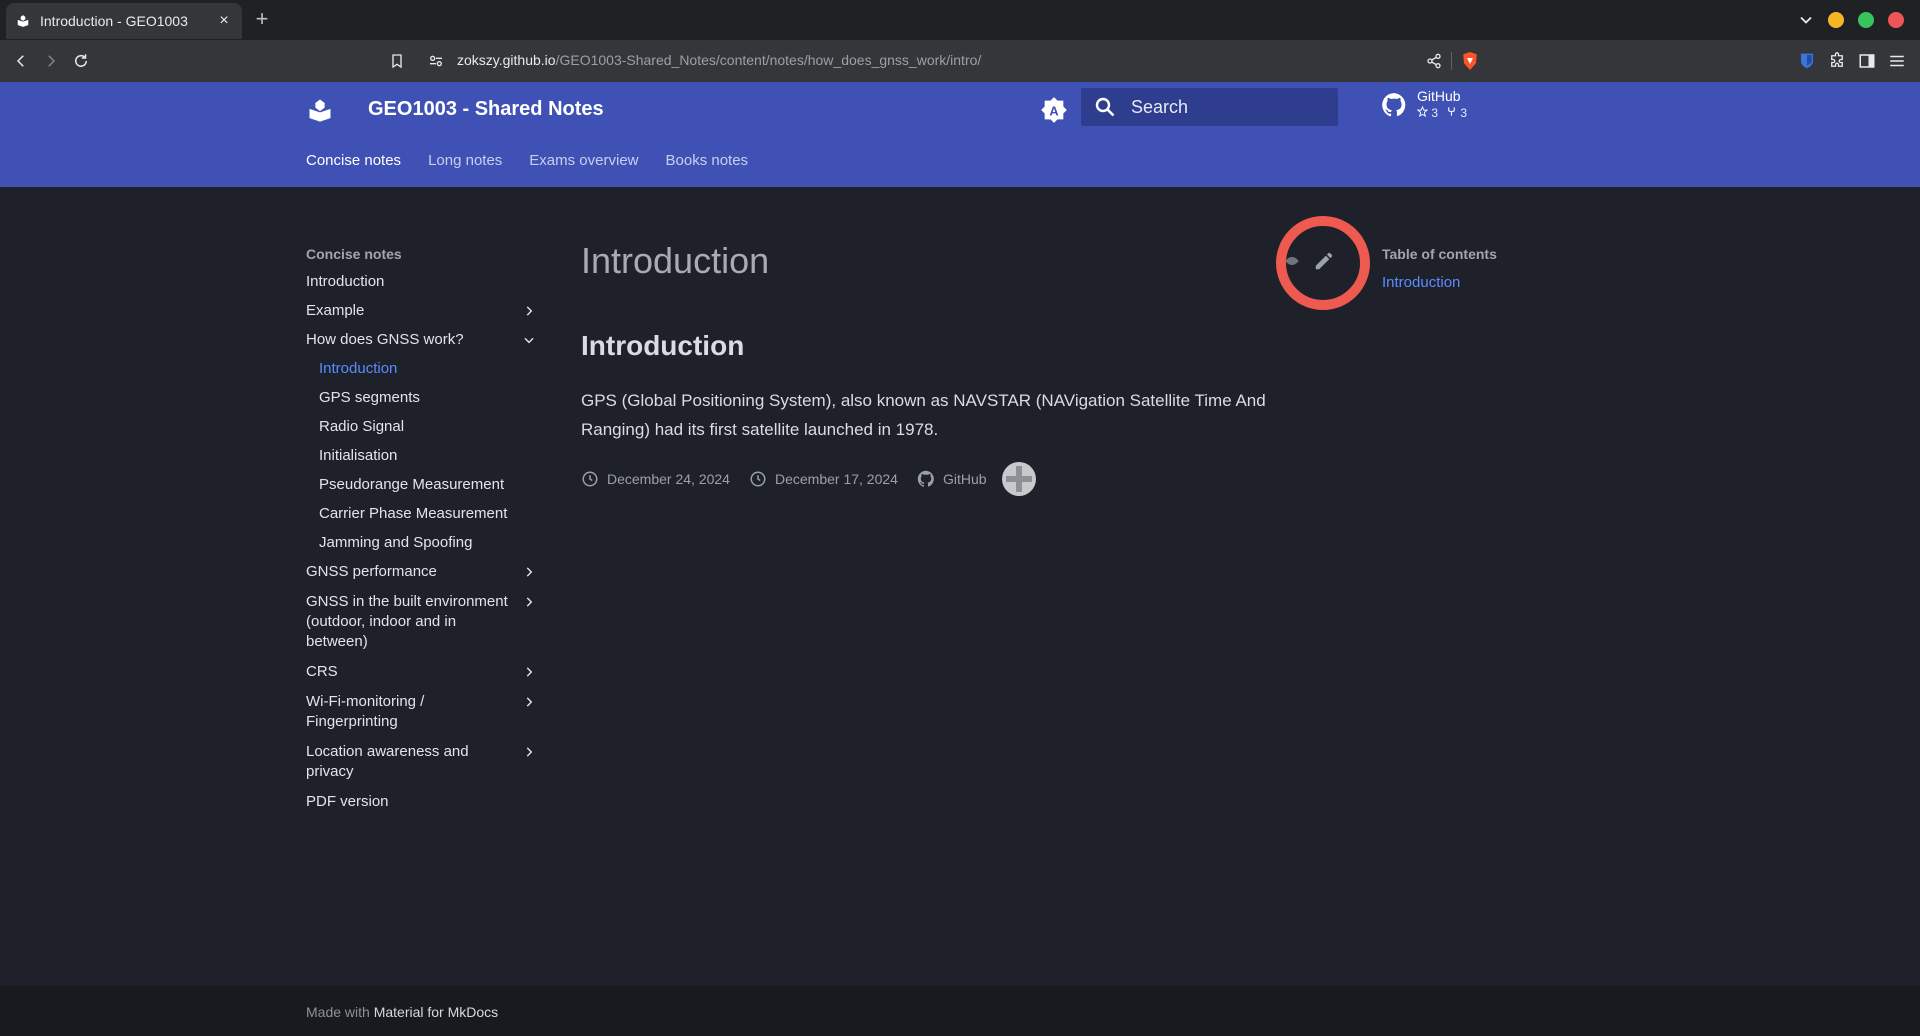 Image resolution: width=1920 pixels, height=1036 pixels. Describe the element at coordinates (422, 282) in the screenshot. I see `sidebar-item-introduction: Introduction` at that location.